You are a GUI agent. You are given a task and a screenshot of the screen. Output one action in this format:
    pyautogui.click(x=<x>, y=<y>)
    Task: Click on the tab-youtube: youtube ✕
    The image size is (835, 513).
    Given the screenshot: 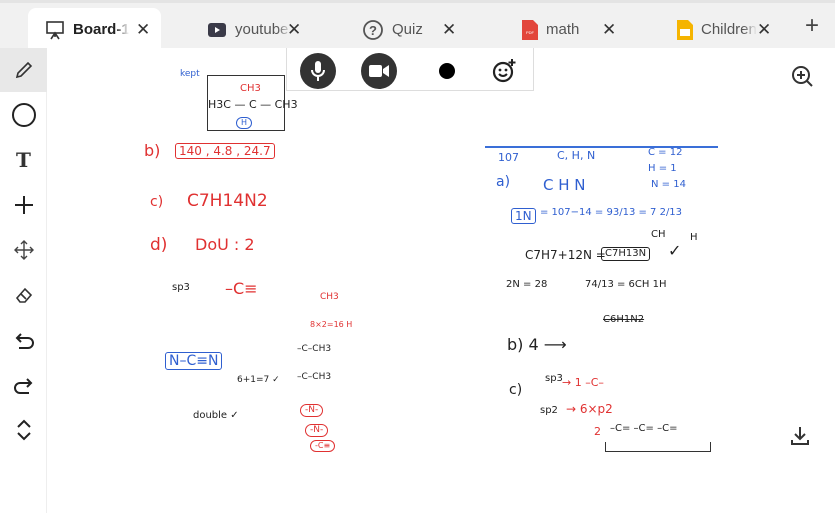 What is the action you would take?
    pyautogui.click(x=260, y=29)
    